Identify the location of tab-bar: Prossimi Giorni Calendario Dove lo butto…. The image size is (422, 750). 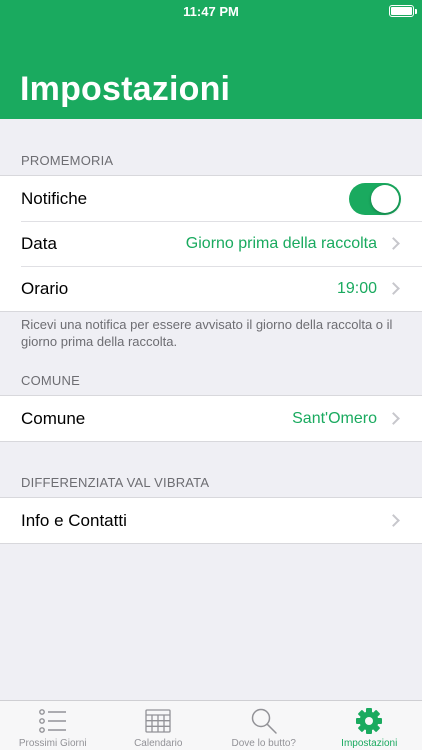
(211, 725).